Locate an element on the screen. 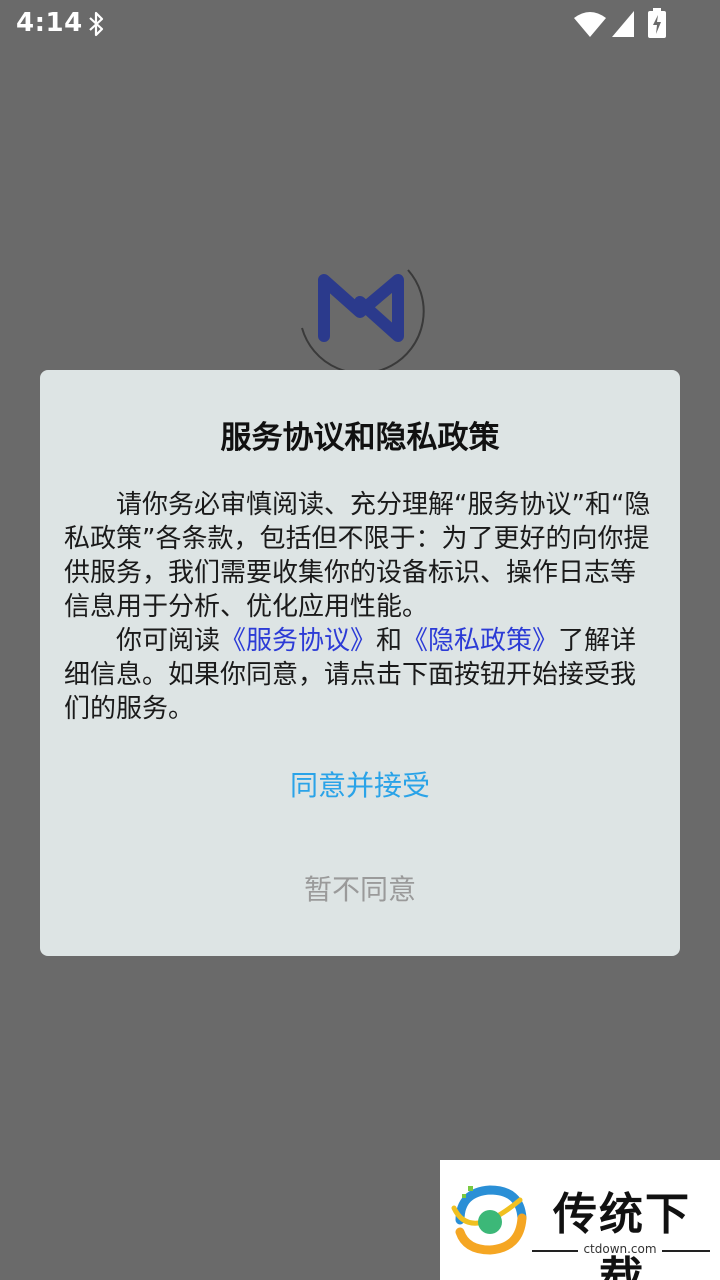 This screenshot has width=720, height=1280. watermark-title: 传统下载 is located at coordinates (622, 1234).